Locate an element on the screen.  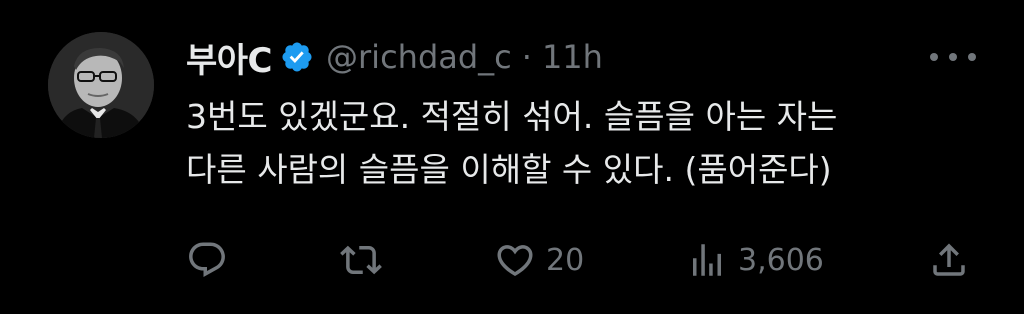
action-bar: 20 3,606 is located at coordinates (586, 260).